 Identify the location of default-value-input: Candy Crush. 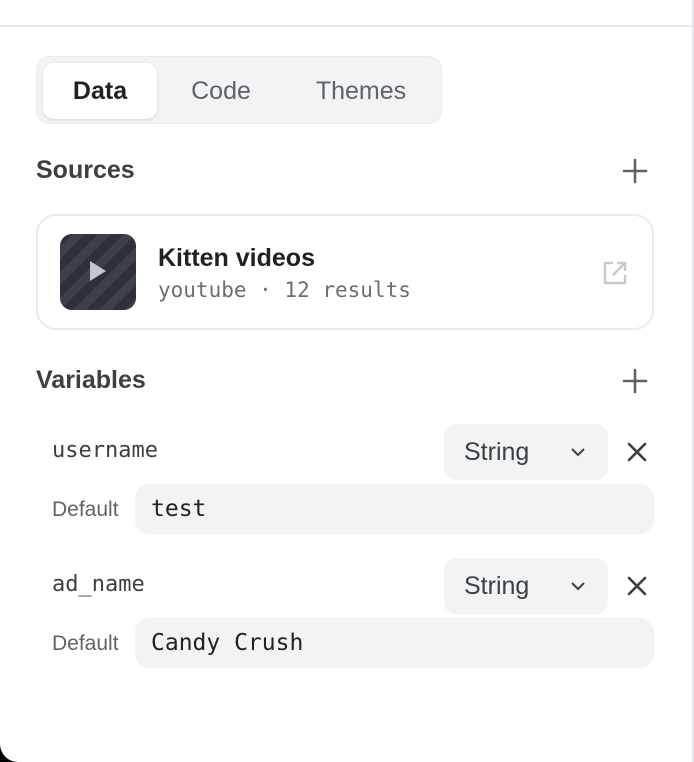
(394, 643).